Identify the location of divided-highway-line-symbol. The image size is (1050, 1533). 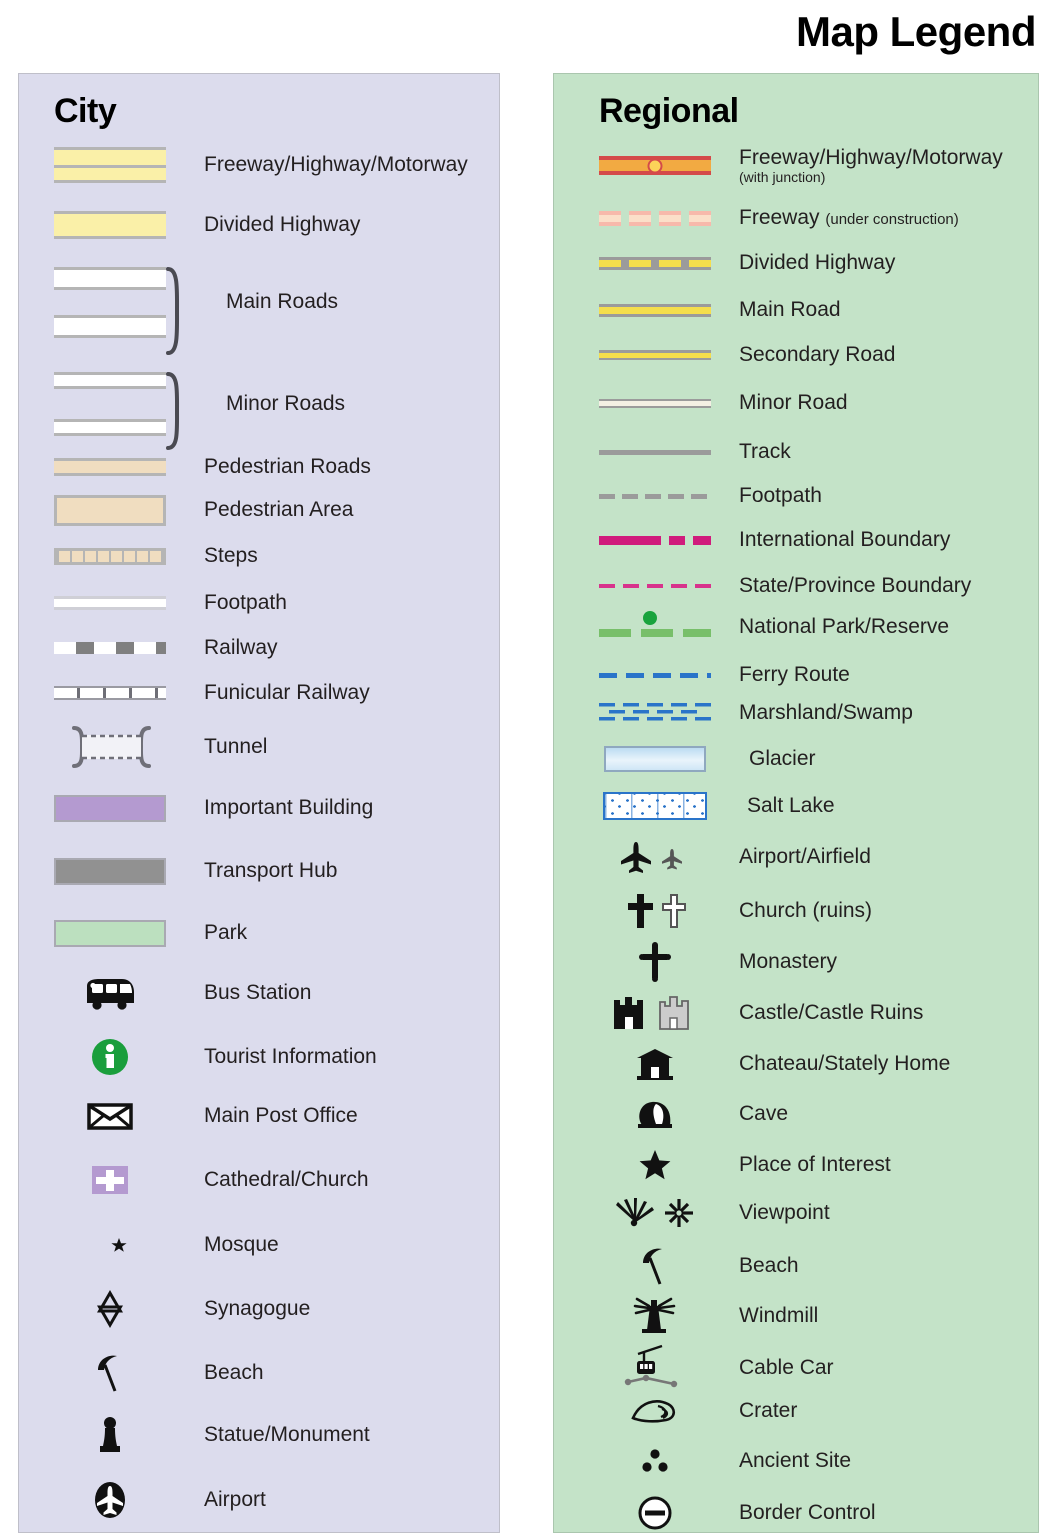
(655, 263).